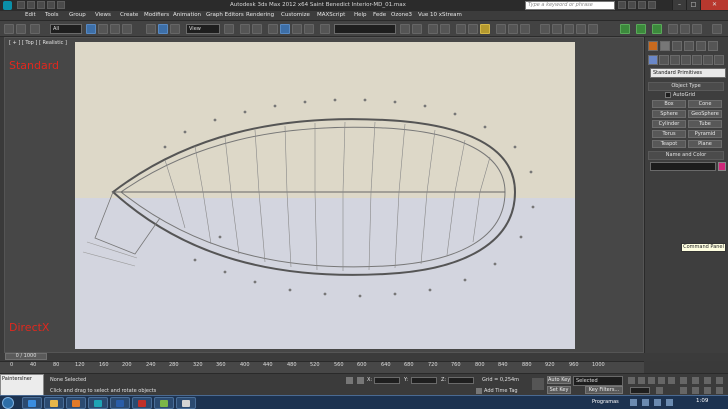  Describe the element at coordinates (225, 15) in the screenshot. I see `menu-graph-editors: Graph Editors` at that location.